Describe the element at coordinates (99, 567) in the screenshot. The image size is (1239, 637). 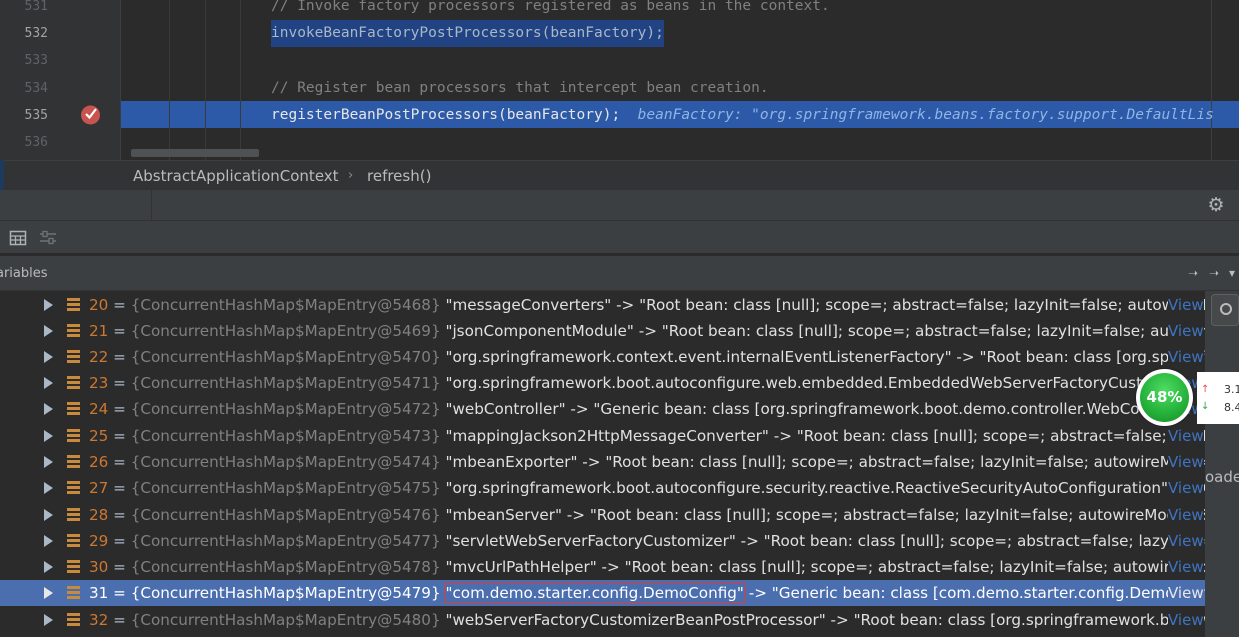
I see `variable-index: 30` at that location.